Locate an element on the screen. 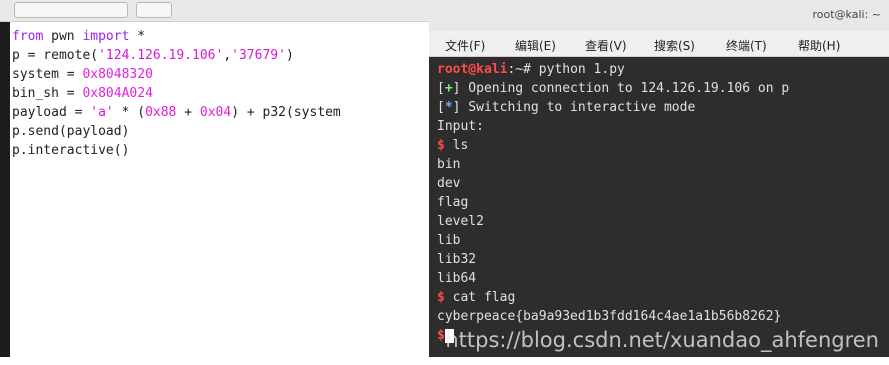  code-line: from pwn import * is located at coordinates (79, 36).